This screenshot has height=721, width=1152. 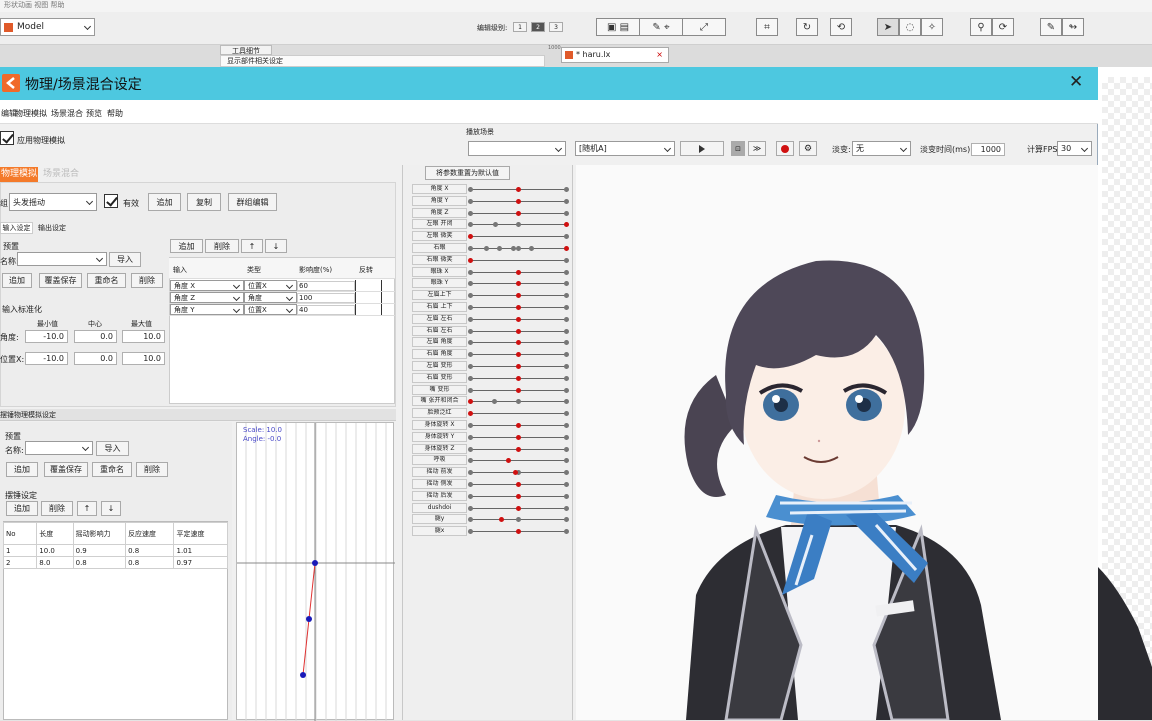 I want to click on menu-help: 帮助, so click(x=115, y=113).